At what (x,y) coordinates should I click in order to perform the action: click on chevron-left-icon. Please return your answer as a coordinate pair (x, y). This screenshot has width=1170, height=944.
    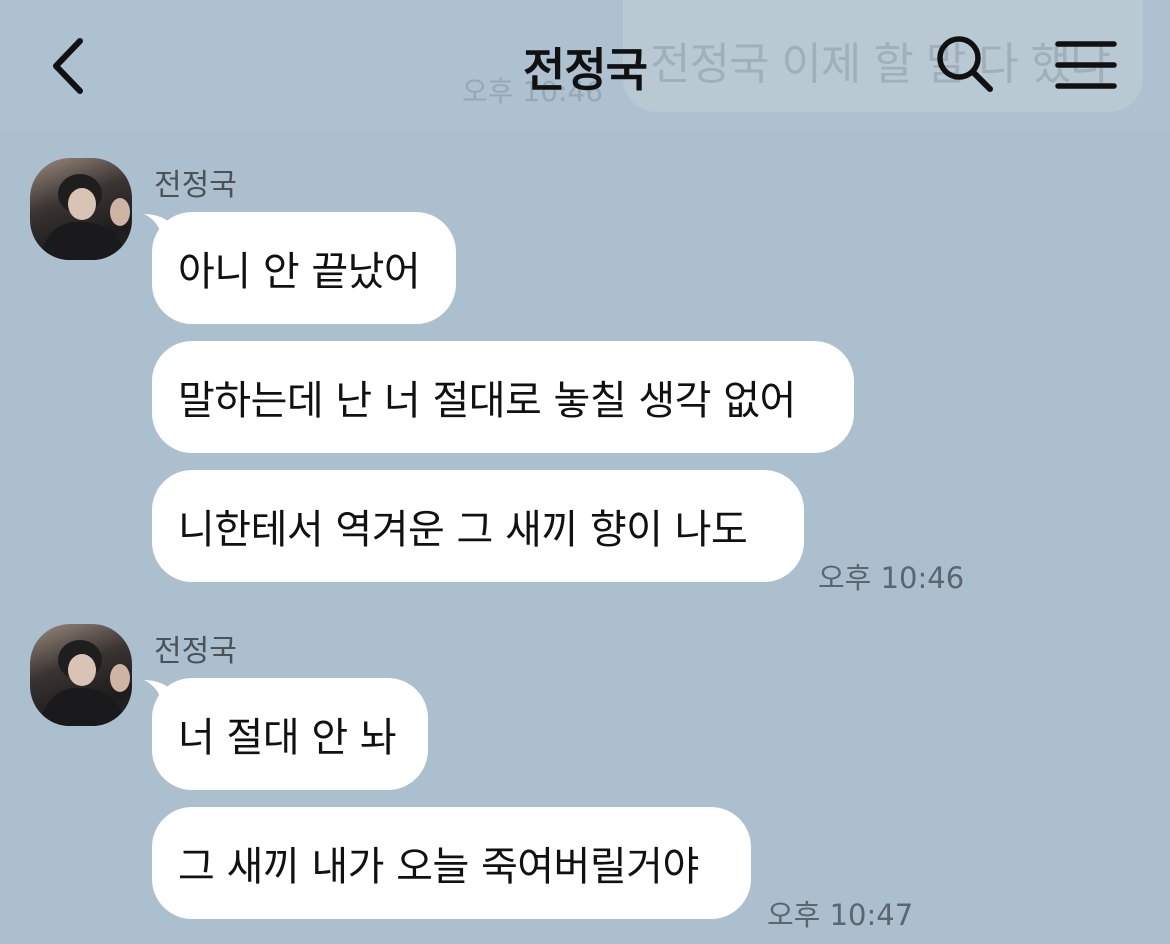
    Looking at the image, I should click on (68, 66).